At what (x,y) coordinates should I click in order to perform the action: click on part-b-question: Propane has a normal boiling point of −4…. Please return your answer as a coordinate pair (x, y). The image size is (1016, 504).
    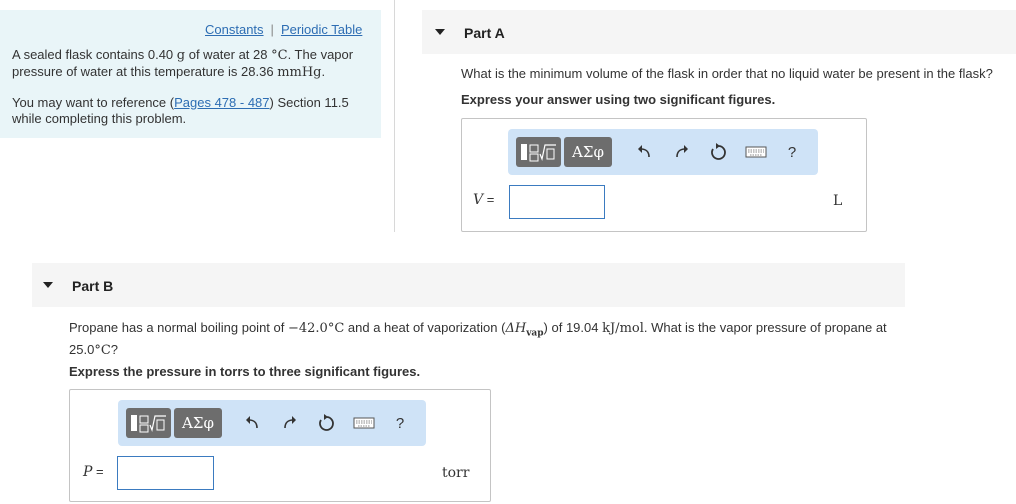
    Looking at the image, I should click on (478, 339).